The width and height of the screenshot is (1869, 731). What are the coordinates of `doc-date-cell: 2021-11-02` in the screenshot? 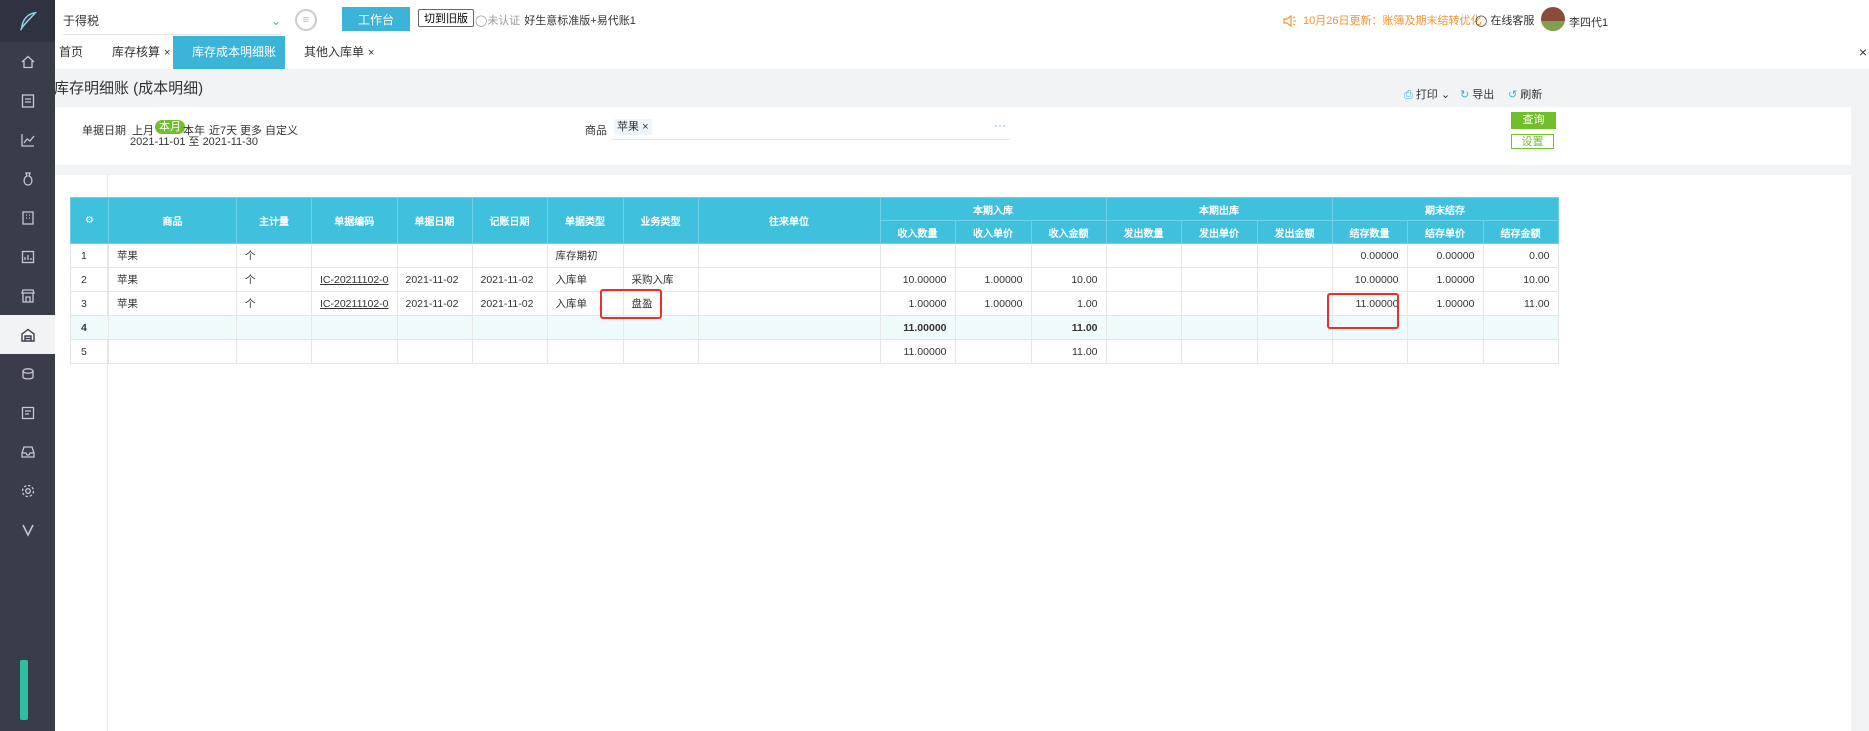 It's located at (434, 279).